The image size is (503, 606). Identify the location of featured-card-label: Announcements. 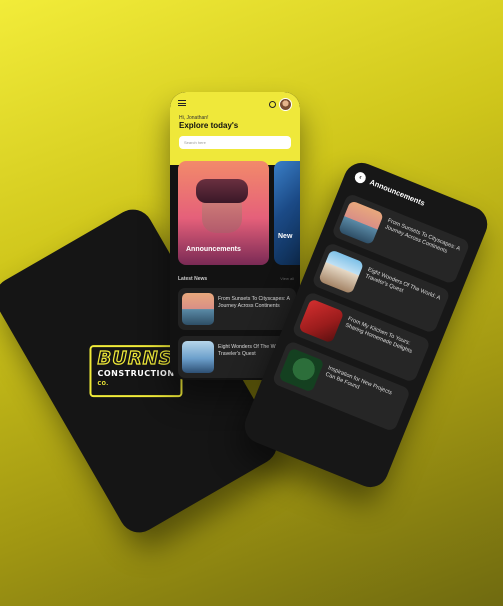
(213, 249).